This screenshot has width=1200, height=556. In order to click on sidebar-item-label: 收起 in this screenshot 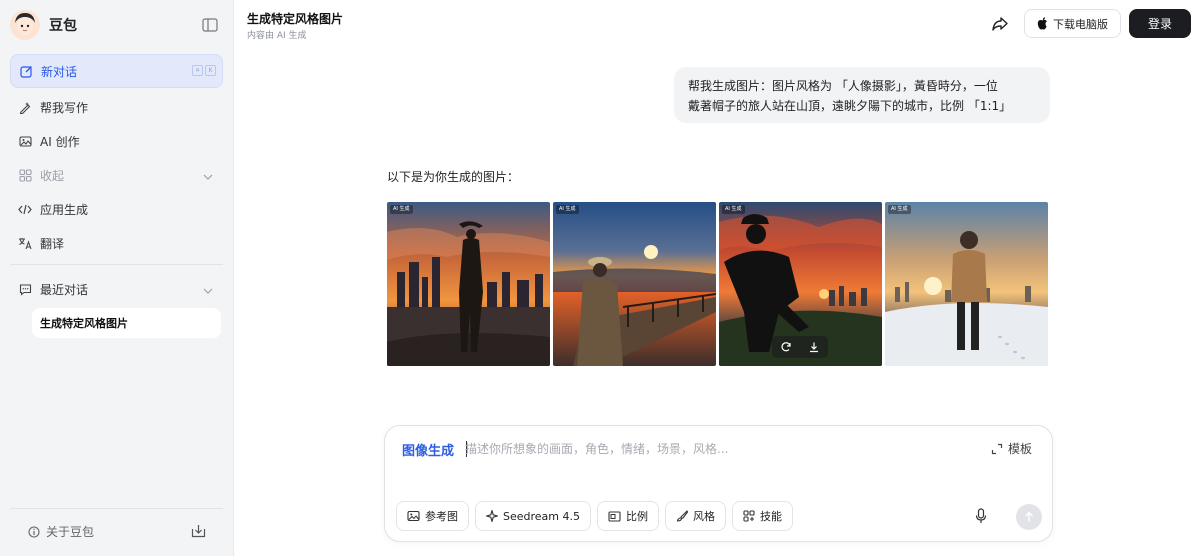, I will do `click(52, 175)`.